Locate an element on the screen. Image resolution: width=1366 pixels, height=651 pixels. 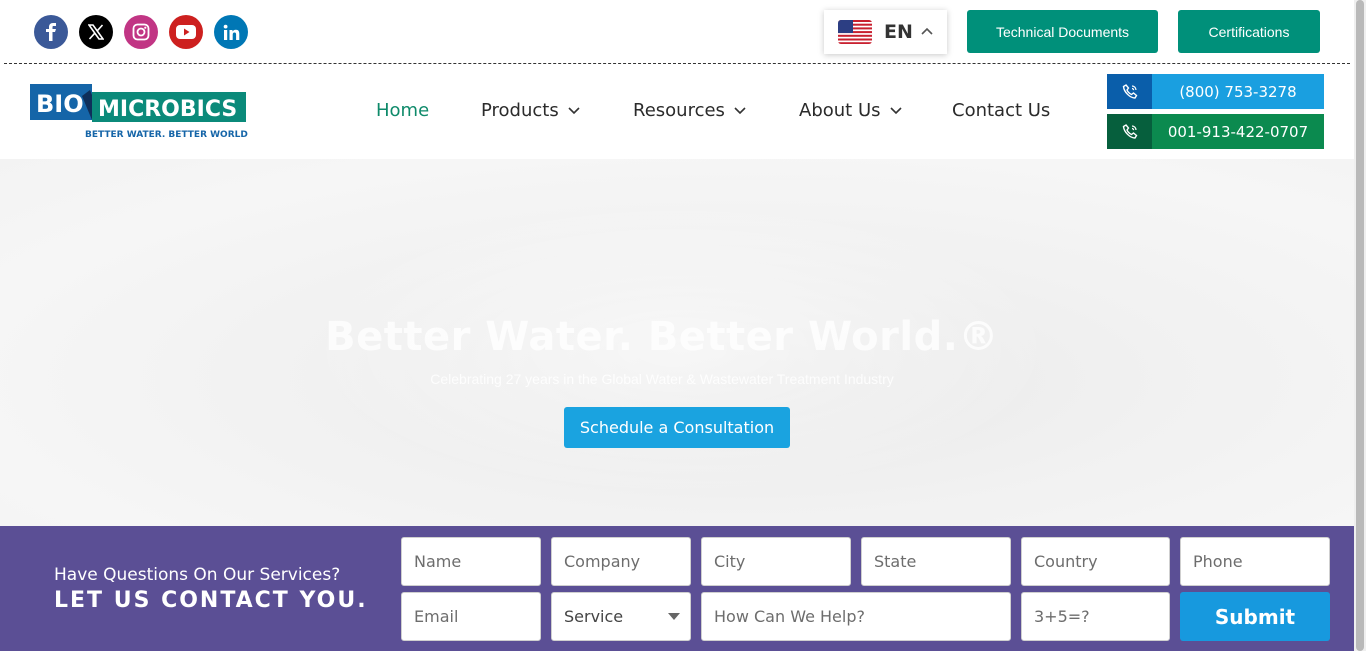
phone-input is located at coordinates (1255, 561).